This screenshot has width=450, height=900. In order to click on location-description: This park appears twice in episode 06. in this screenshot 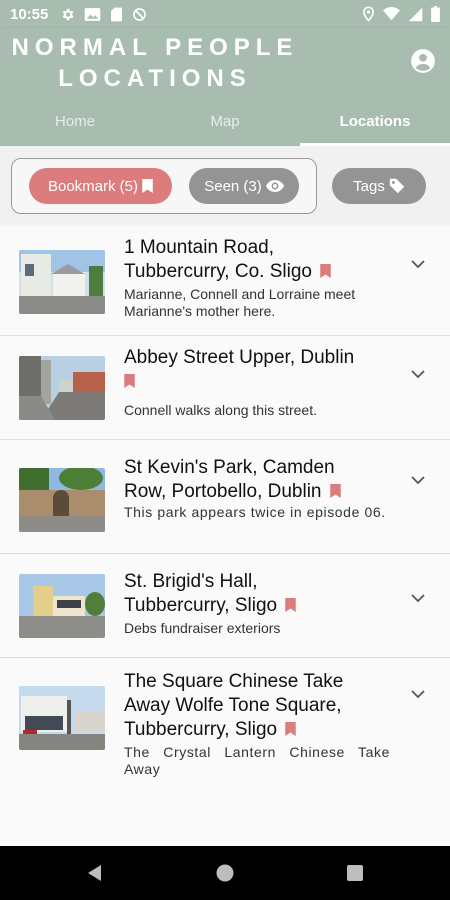, I will do `click(255, 512)`.